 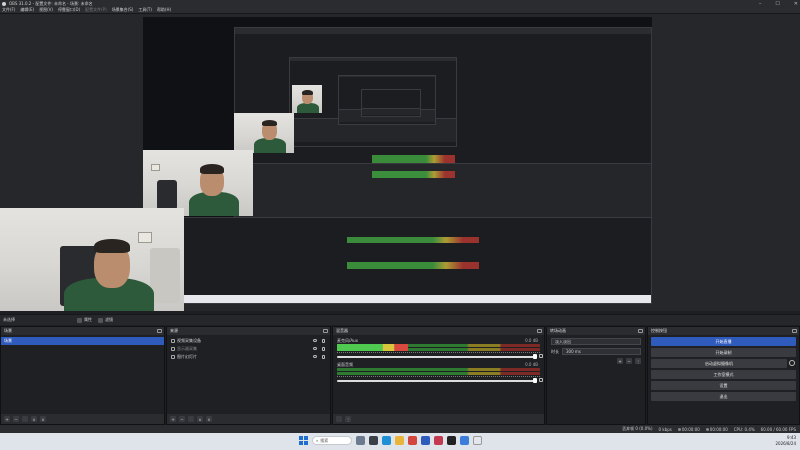 What do you see at coordinates (51, 3) in the screenshot?
I see `window-title: OBS 31.0.2 - 配置文件: 未命名 - 场景: 未命名` at bounding box center [51, 3].